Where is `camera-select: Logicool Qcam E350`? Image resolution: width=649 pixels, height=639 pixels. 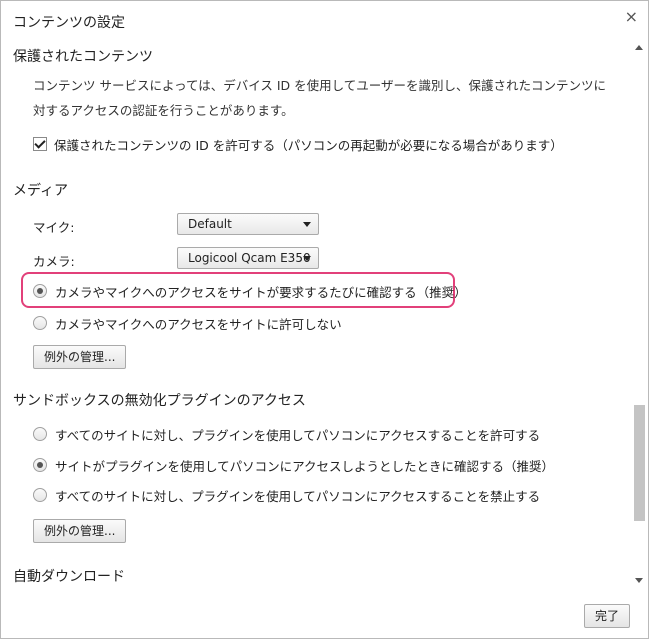
camera-select: Logicool Qcam E350 is located at coordinates (248, 258).